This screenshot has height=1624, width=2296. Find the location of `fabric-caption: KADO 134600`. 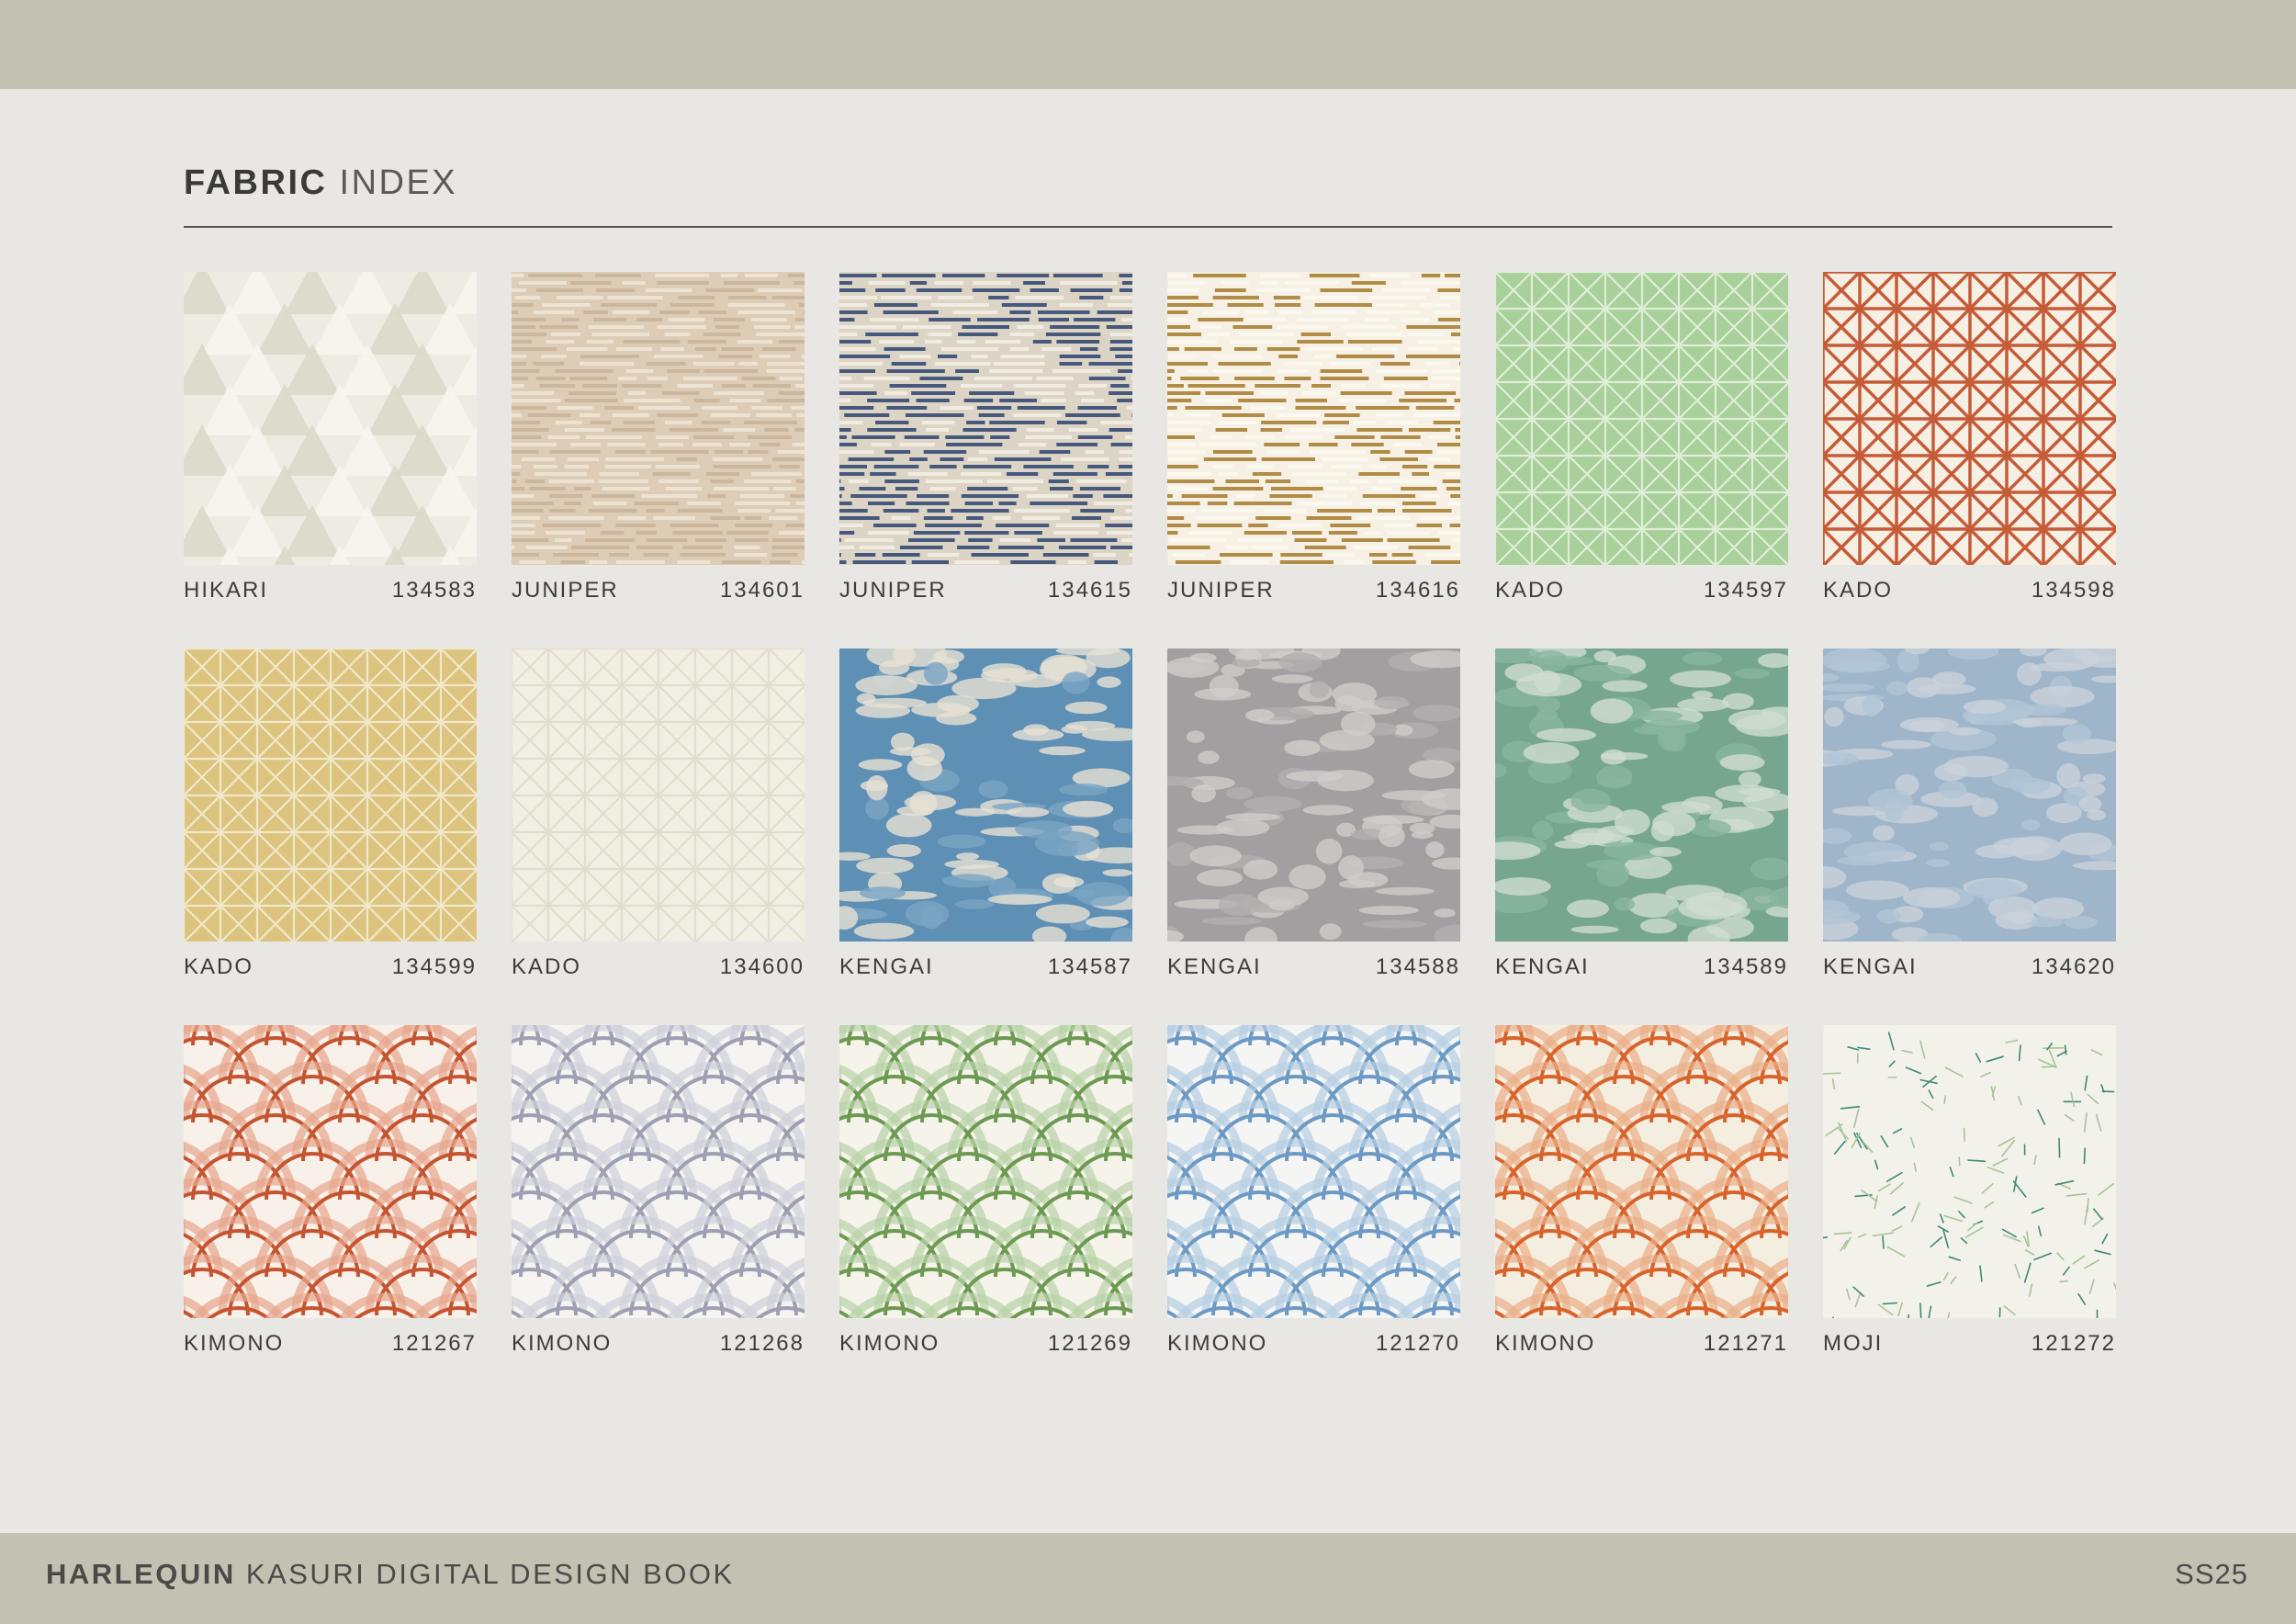

fabric-caption: KADO 134600 is located at coordinates (658, 967).